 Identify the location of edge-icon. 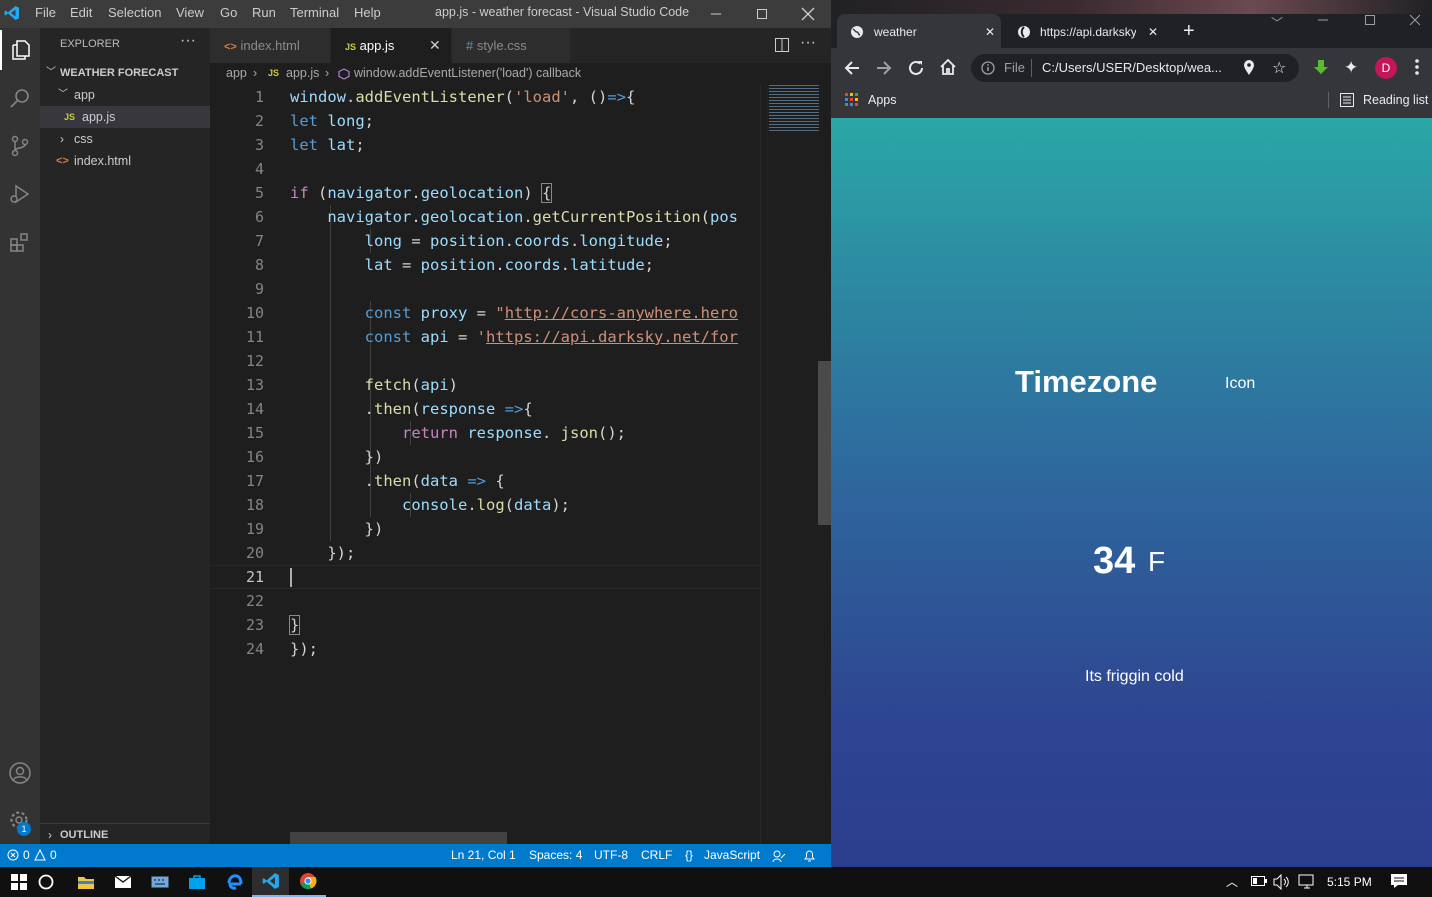
(233, 882).